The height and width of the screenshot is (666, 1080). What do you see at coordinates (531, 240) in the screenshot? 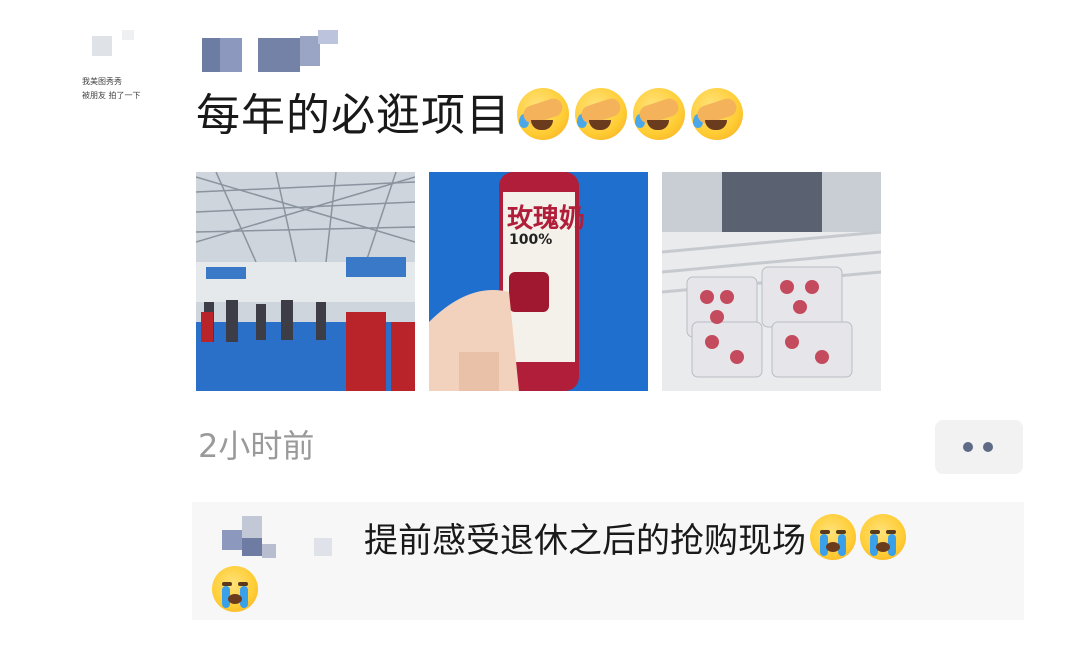
I see `bottle-percent: 100%` at bounding box center [531, 240].